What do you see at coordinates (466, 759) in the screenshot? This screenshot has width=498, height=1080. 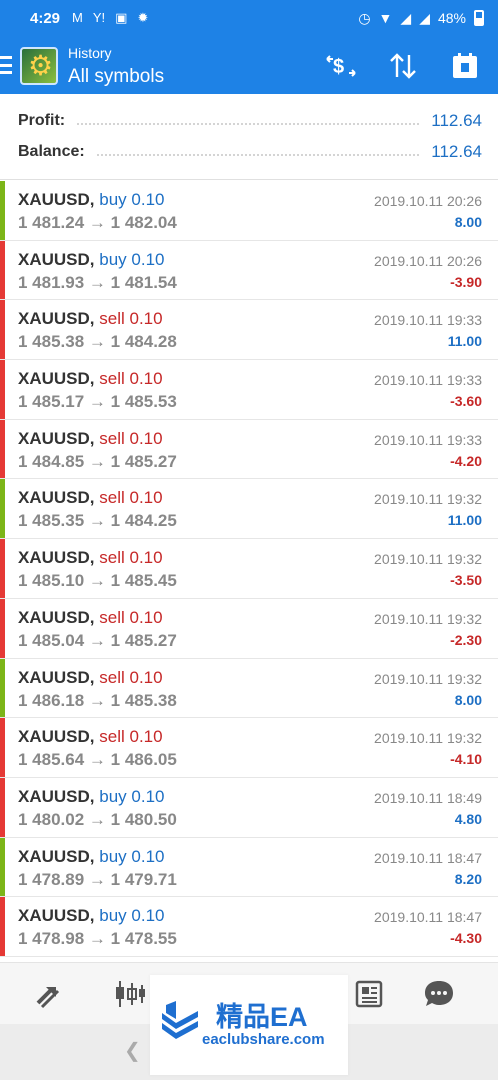 I see `deal-profit: -4.10` at bounding box center [466, 759].